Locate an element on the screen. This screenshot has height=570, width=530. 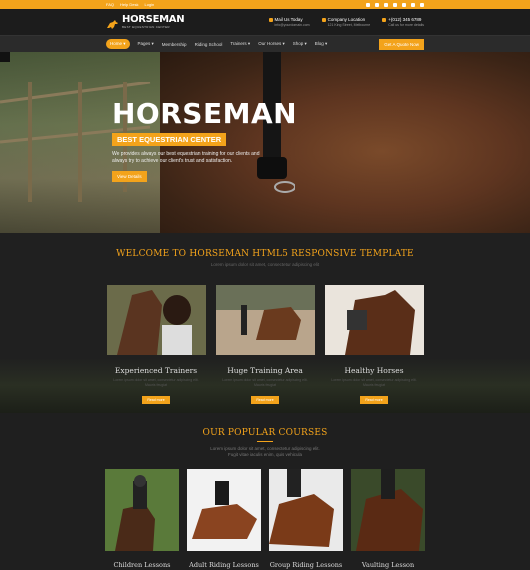
nav-item-riding-school: Riding School is located at coordinates (209, 44).